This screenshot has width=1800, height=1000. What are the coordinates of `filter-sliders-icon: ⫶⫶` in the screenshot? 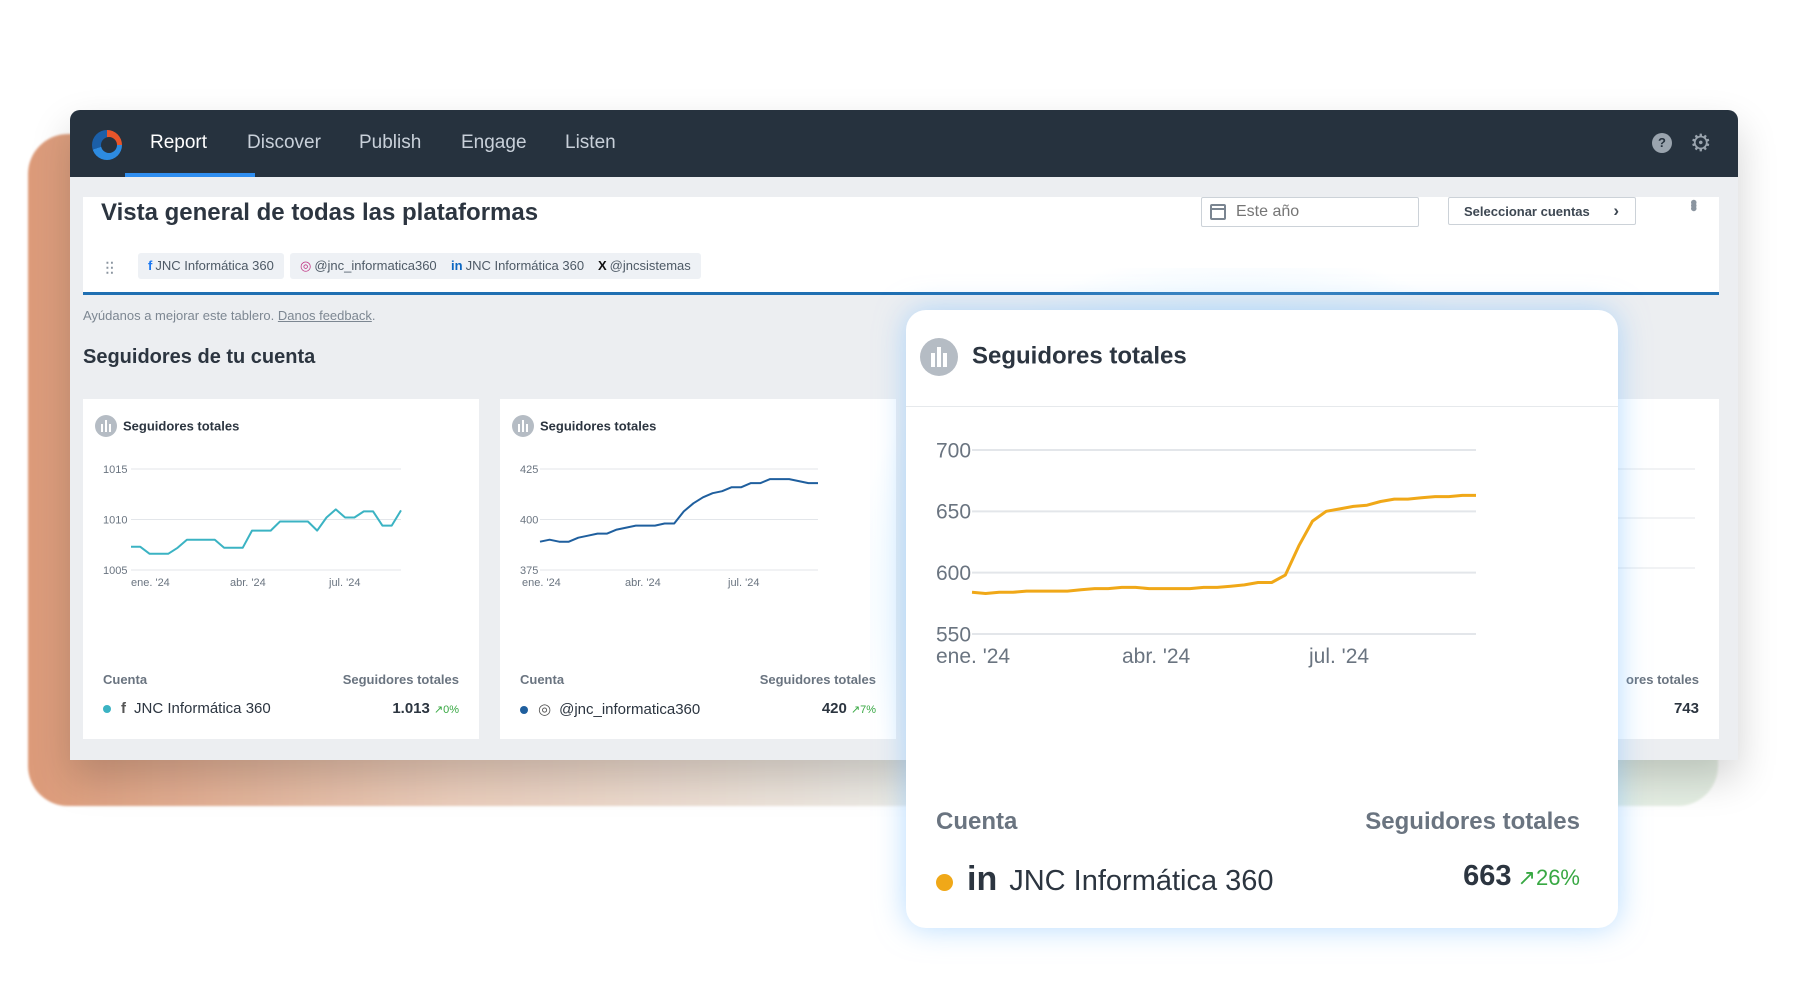 It's located at (109, 269).